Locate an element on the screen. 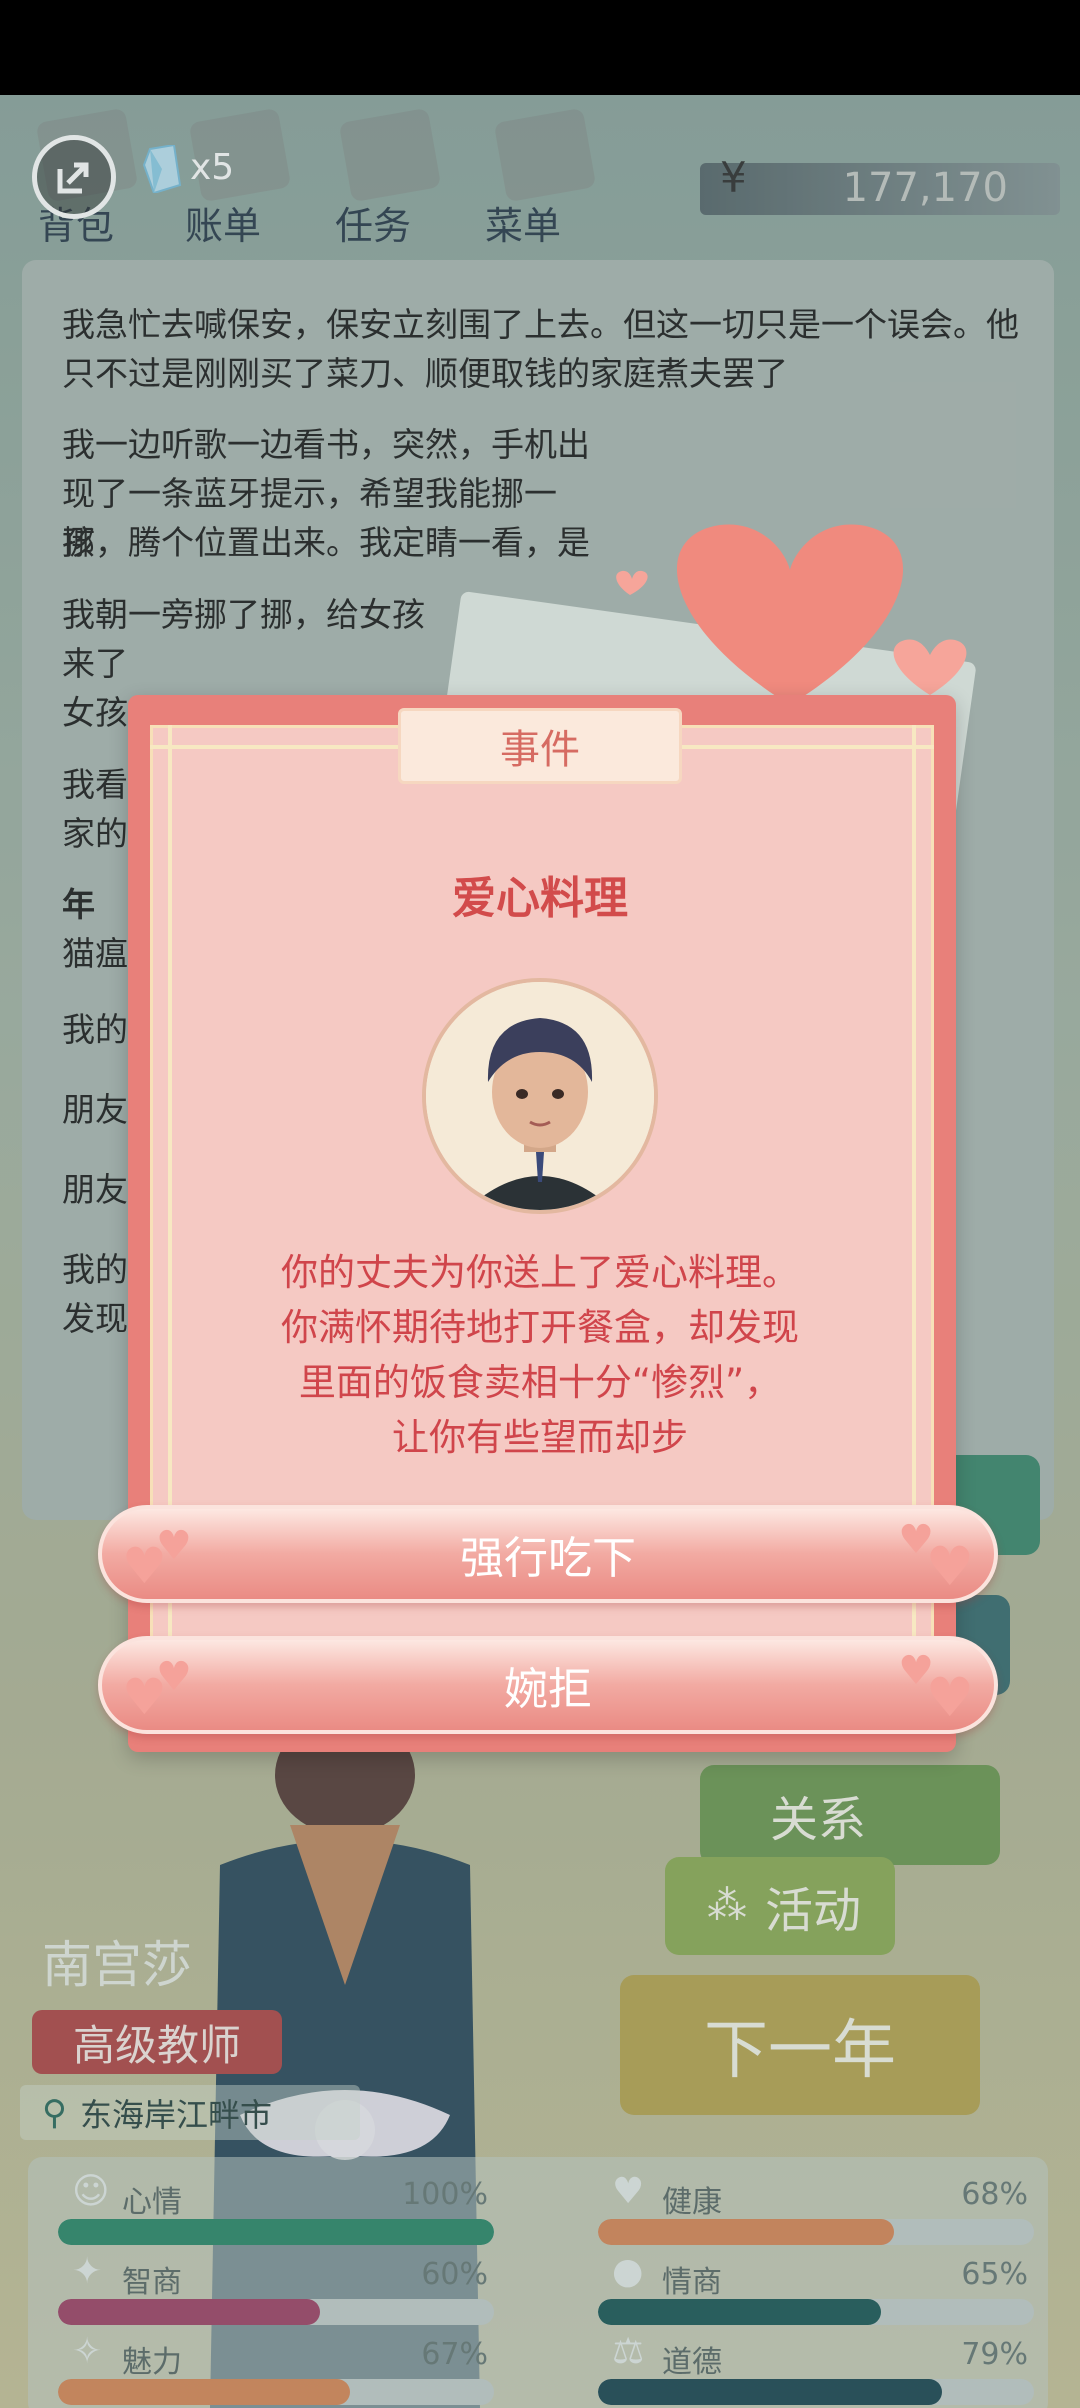  eat-anyway-button: ♥ ♥ 强行吃下 ♥ ♥ is located at coordinates (548, 1554).